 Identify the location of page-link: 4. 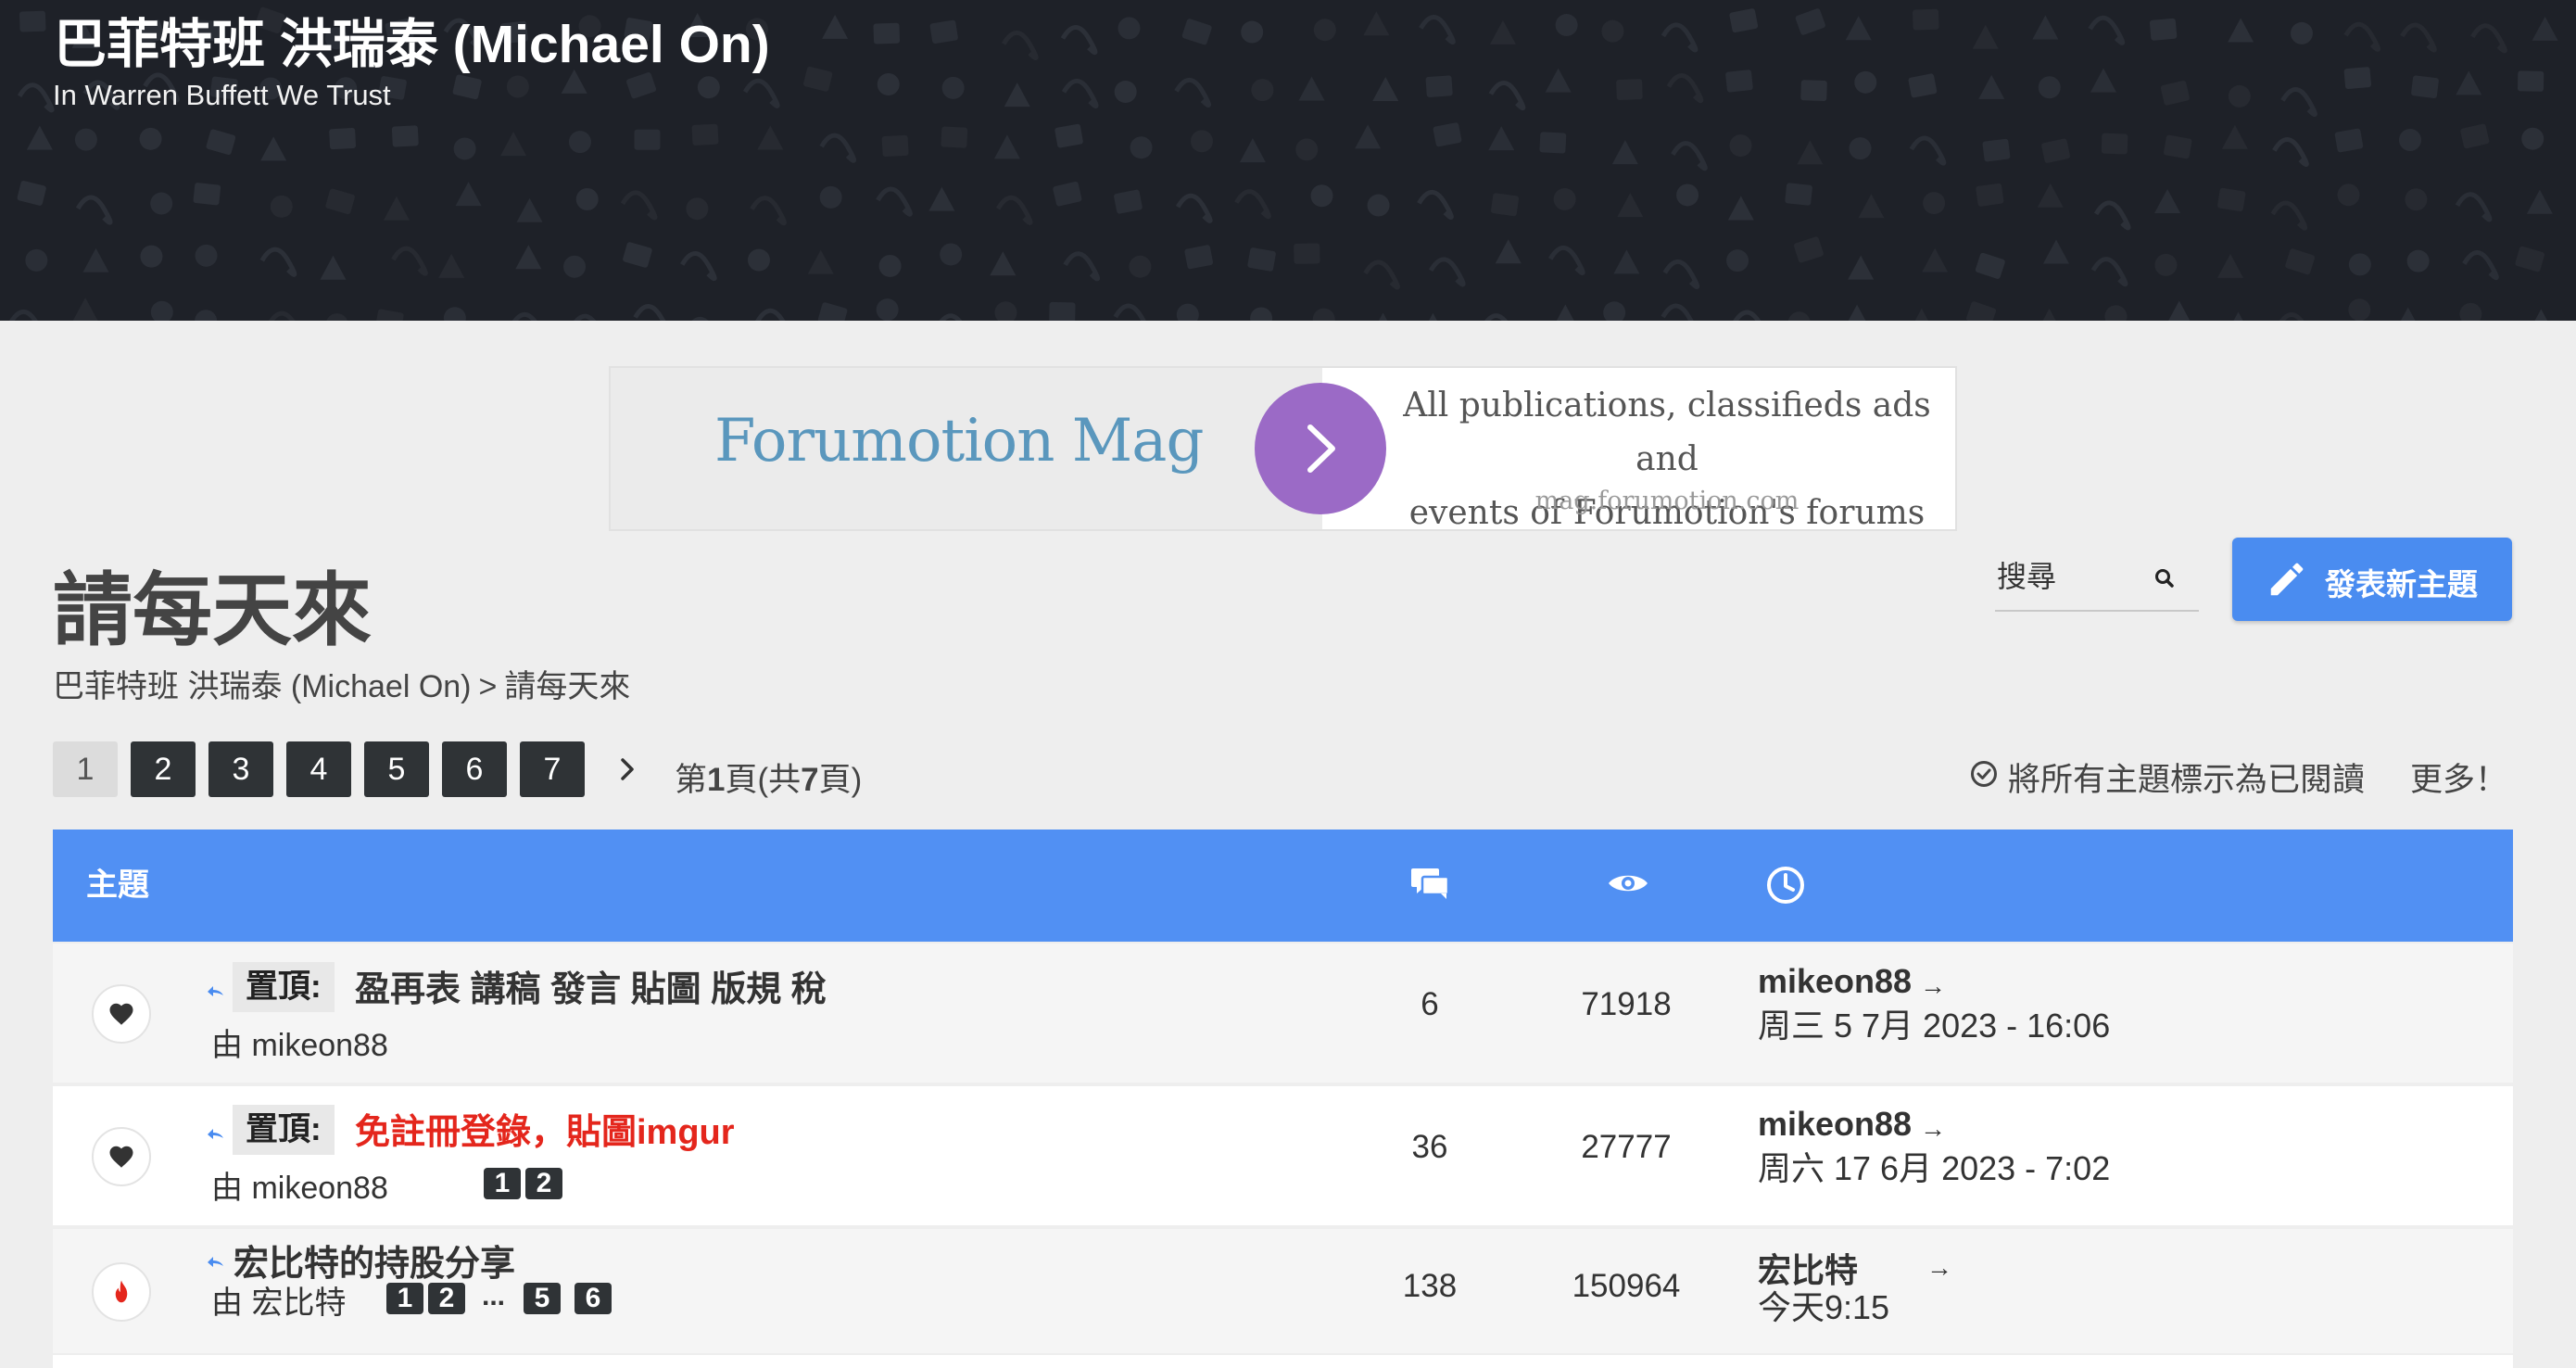
(319, 769).